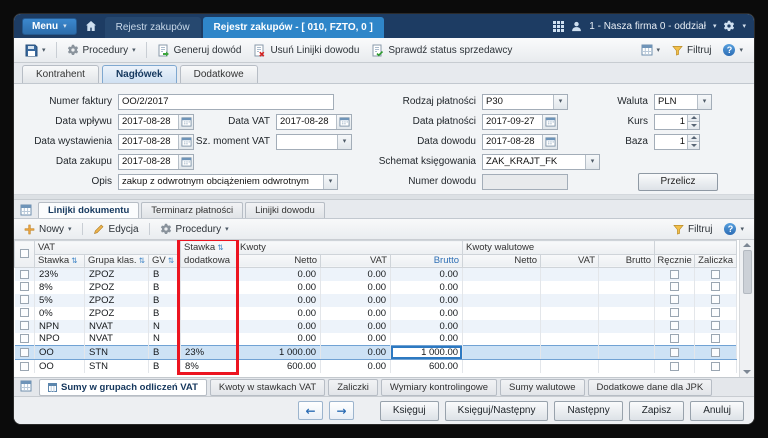 The image size is (768, 438). What do you see at coordinates (496, 410) in the screenshot?
I see `ksieguj-nastepny-button: Księguj/Następny` at bounding box center [496, 410].